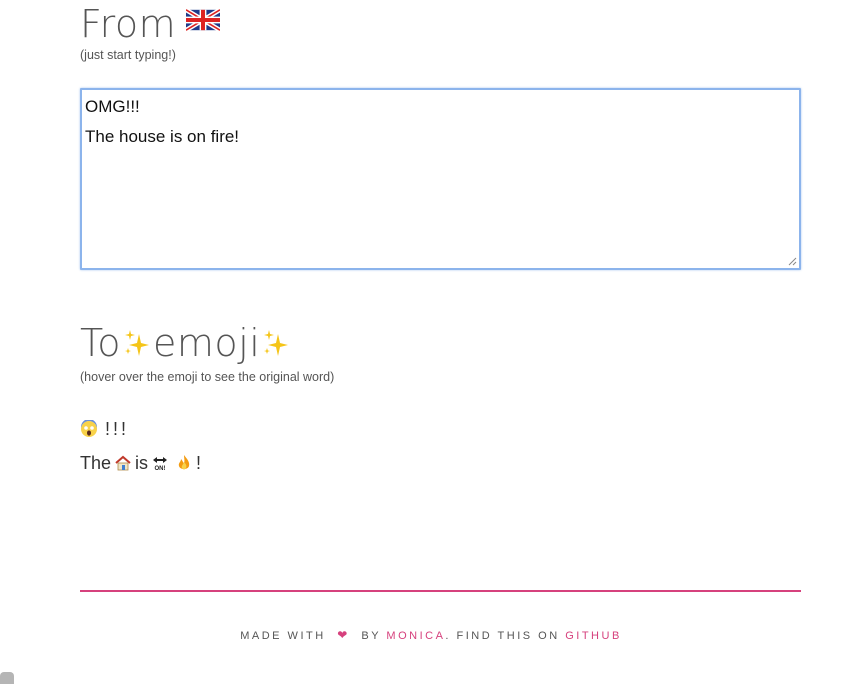  Describe the element at coordinates (283, 636) in the screenshot. I see `footer-made-with: MADE WITH` at that location.